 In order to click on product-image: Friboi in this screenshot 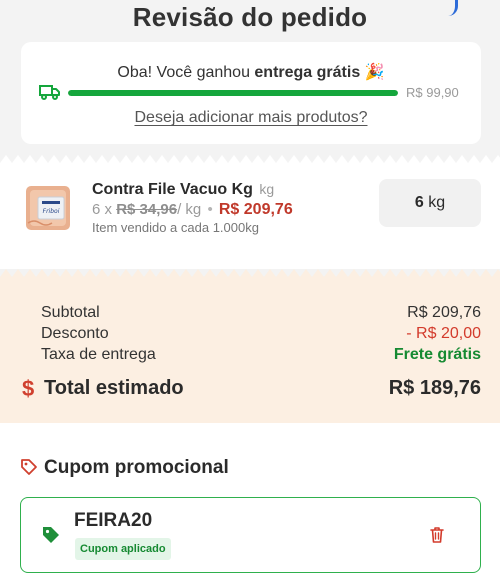, I will do `click(48, 208)`.